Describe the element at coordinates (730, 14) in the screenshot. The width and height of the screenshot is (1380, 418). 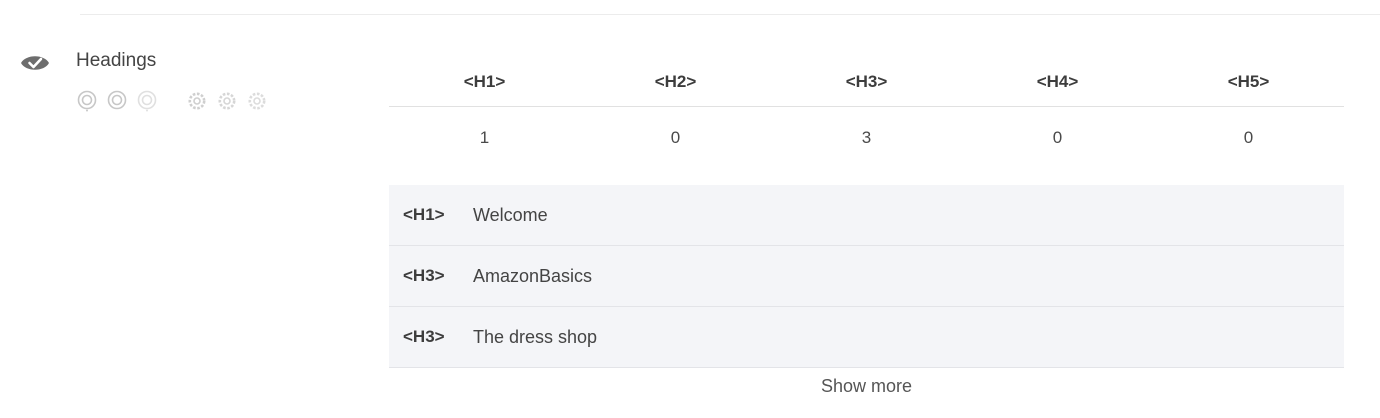
I see `top-divider` at that location.